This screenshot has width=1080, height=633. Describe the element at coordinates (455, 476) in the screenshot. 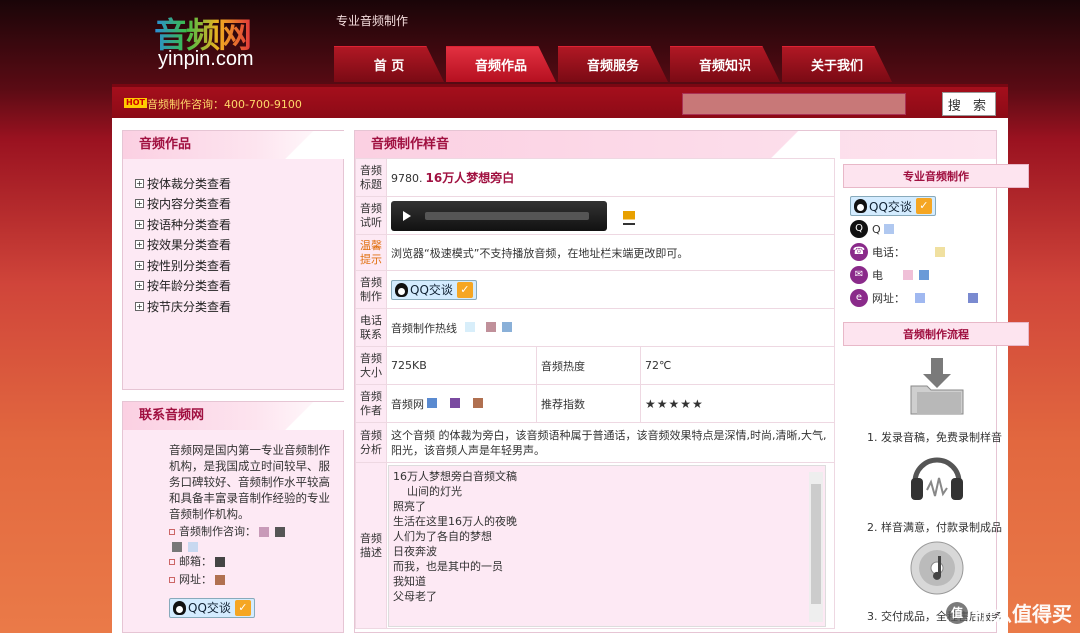

I see `lyric-line: 16万人梦想旁白音频文稿` at that location.